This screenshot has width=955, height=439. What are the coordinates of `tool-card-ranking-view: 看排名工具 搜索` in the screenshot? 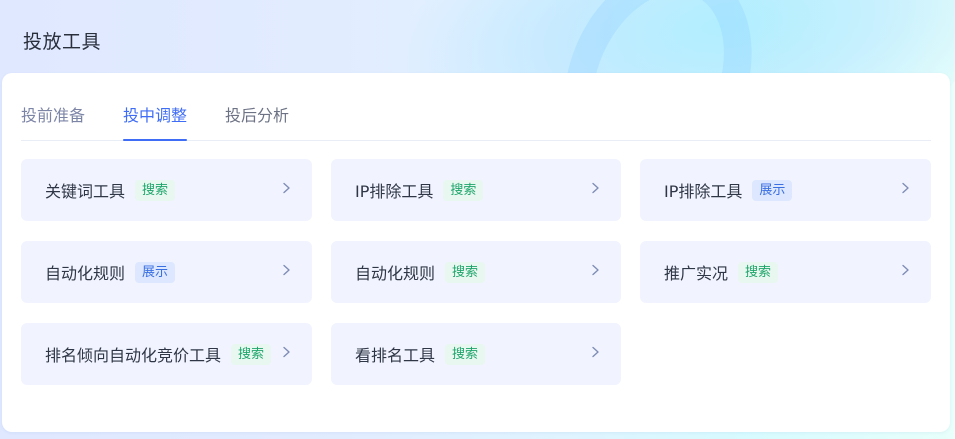 It's located at (476, 354).